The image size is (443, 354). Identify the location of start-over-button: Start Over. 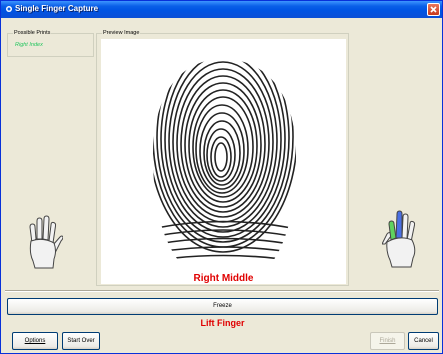
(81, 341).